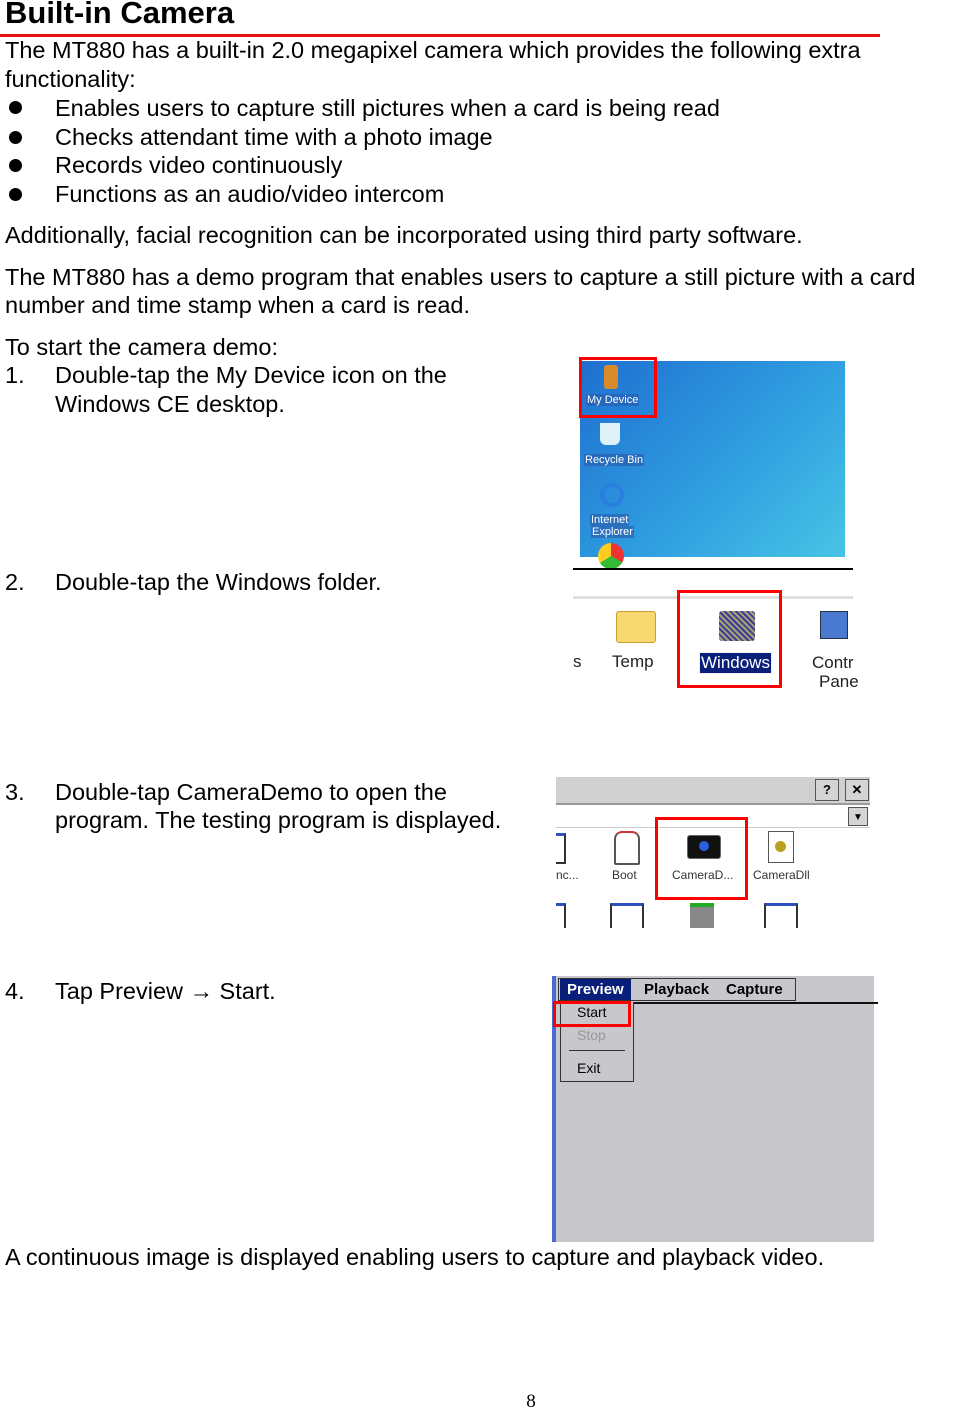 This screenshot has height=1410, width=972. I want to click on step-text: Double-tap the Windows folder., so click(218, 582).